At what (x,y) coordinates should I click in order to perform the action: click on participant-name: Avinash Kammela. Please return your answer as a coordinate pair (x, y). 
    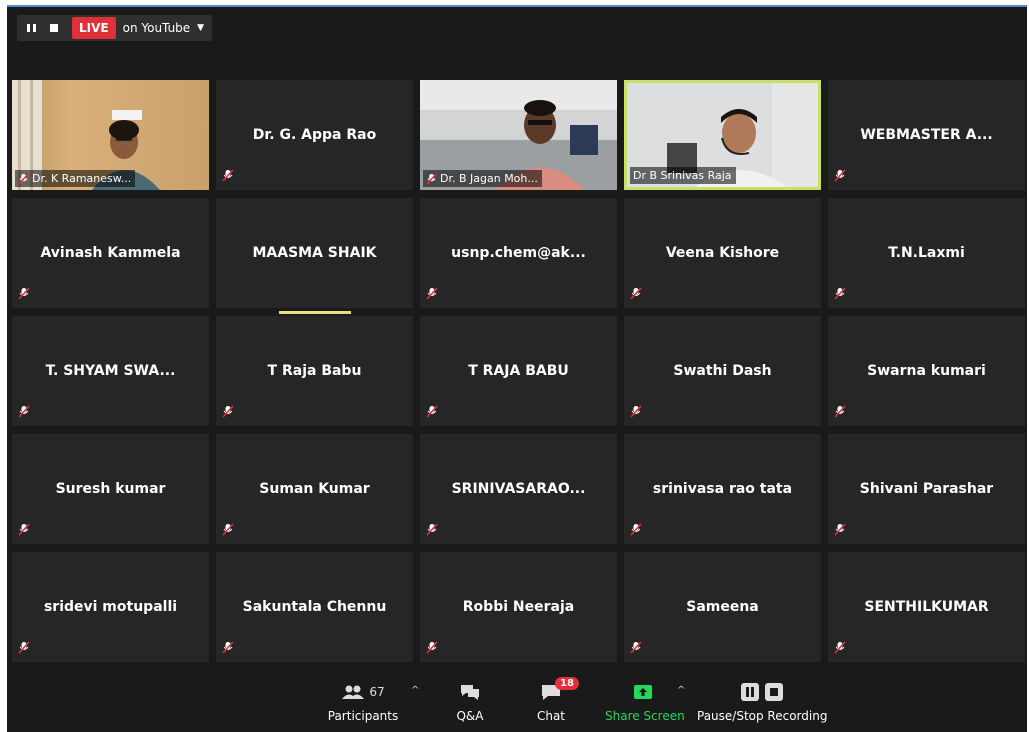
    Looking at the image, I should click on (110, 253).